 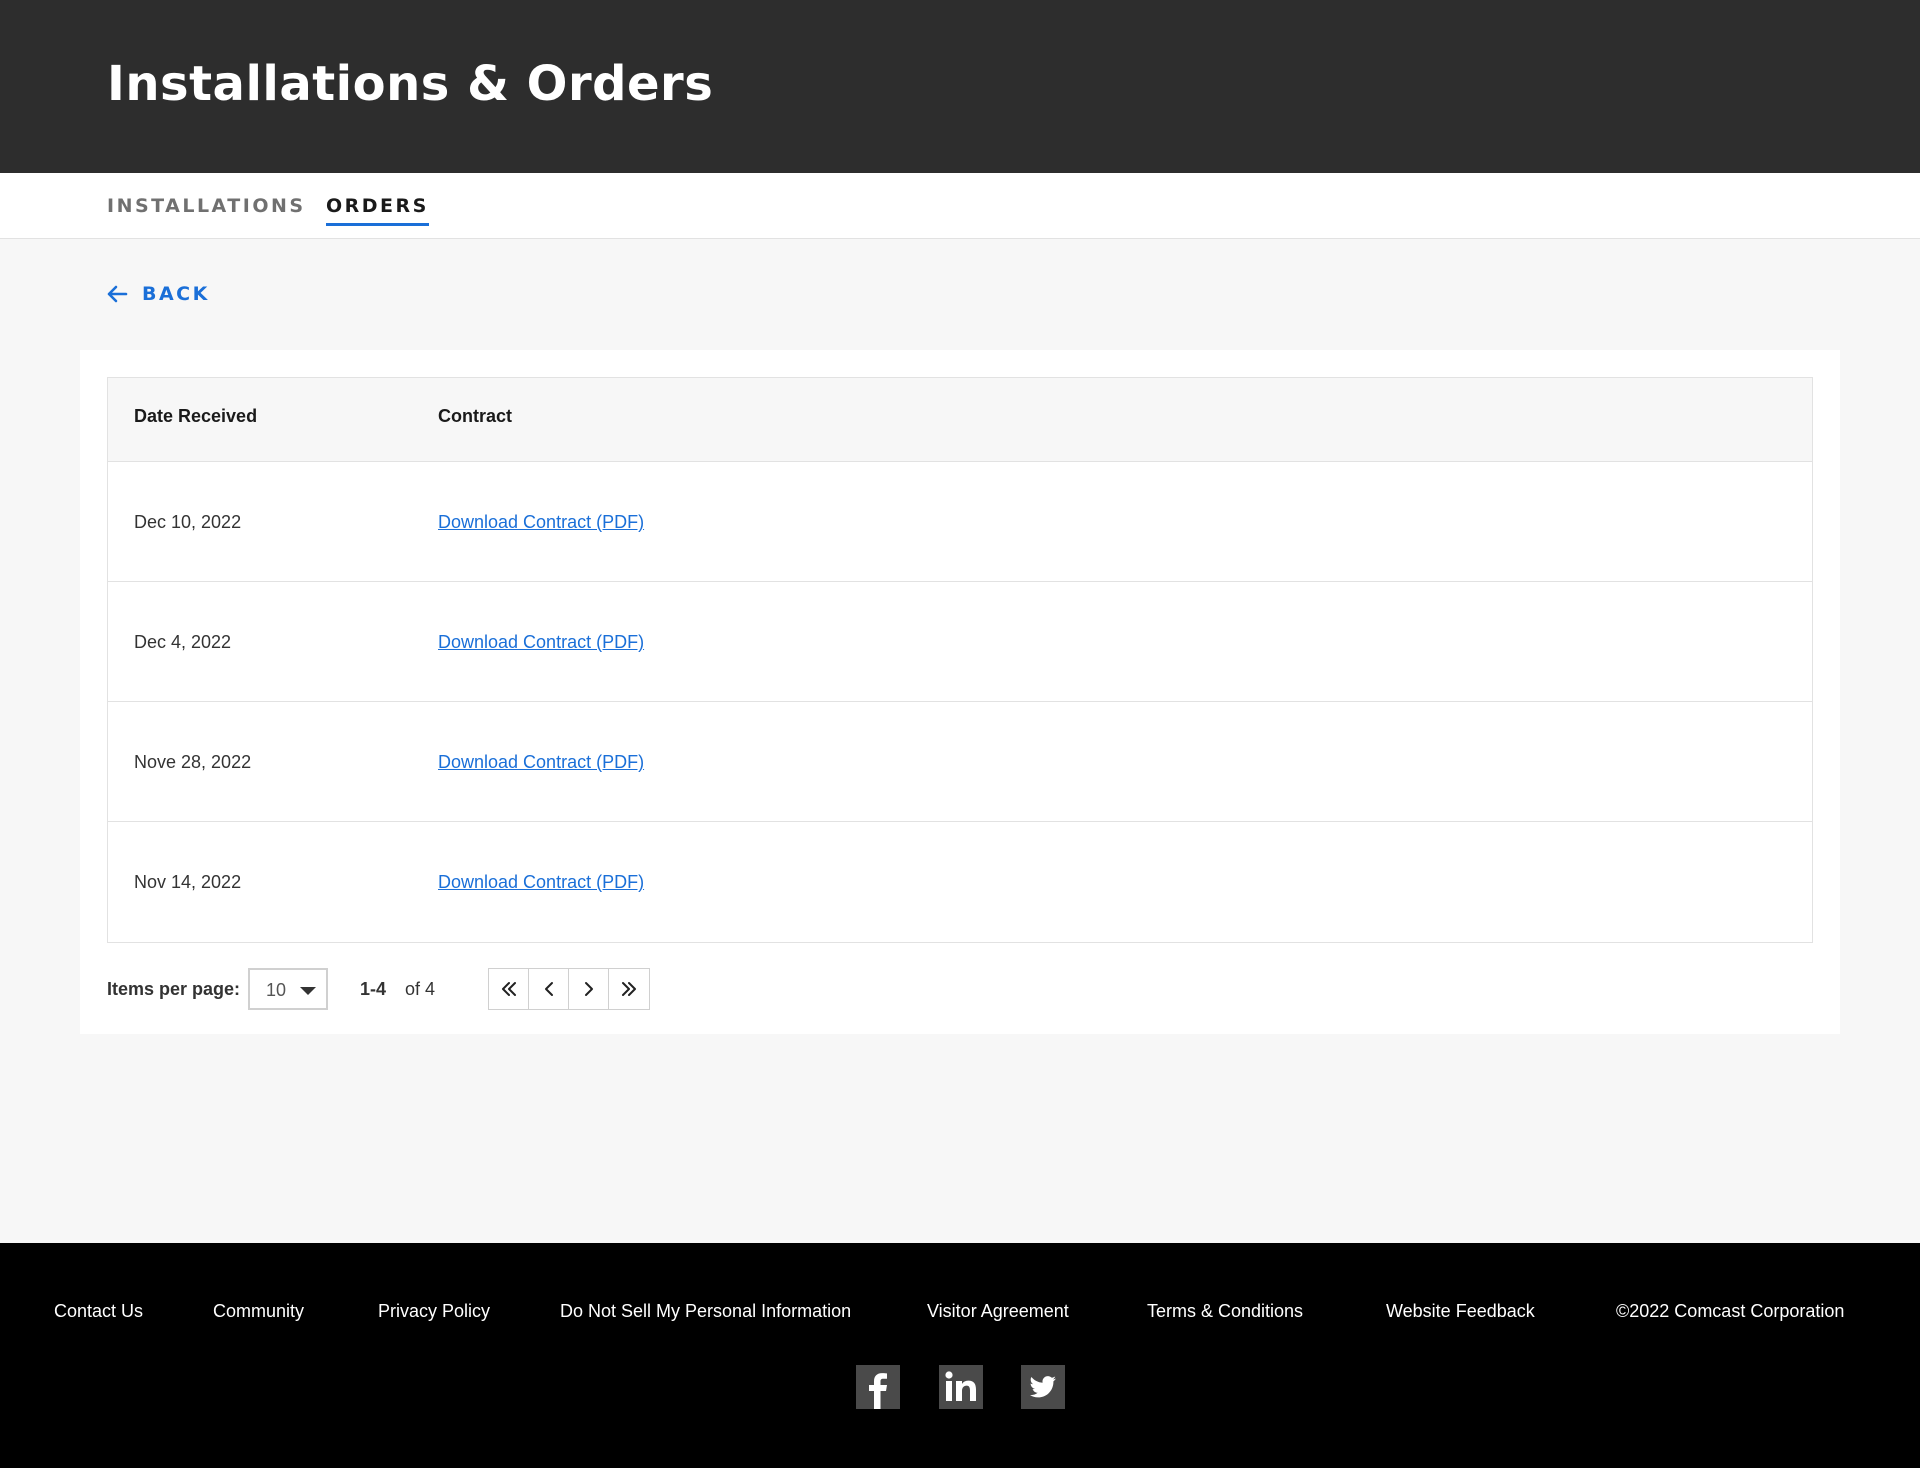 What do you see at coordinates (196, 416) in the screenshot?
I see `column-header-date: Date Received` at bounding box center [196, 416].